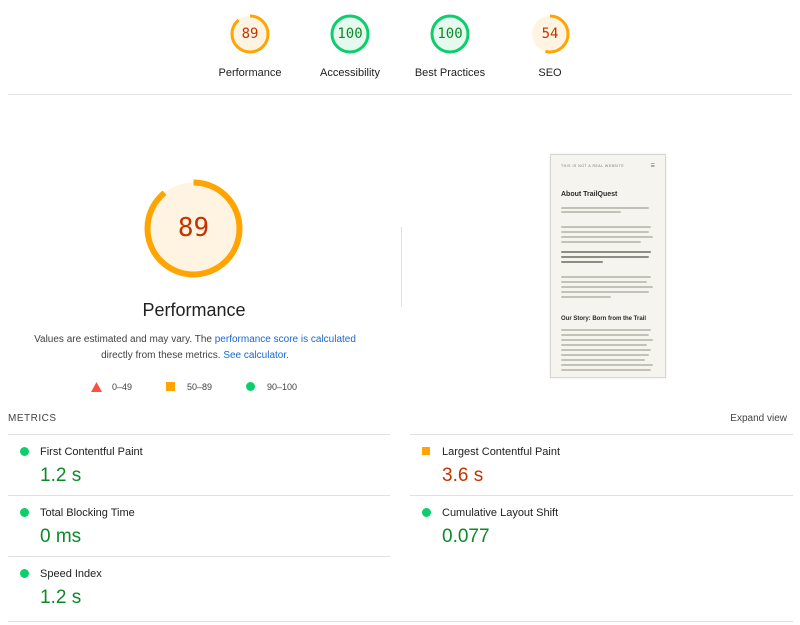 The image size is (800, 625). I want to click on hamburger-icon: ☰, so click(652, 166).